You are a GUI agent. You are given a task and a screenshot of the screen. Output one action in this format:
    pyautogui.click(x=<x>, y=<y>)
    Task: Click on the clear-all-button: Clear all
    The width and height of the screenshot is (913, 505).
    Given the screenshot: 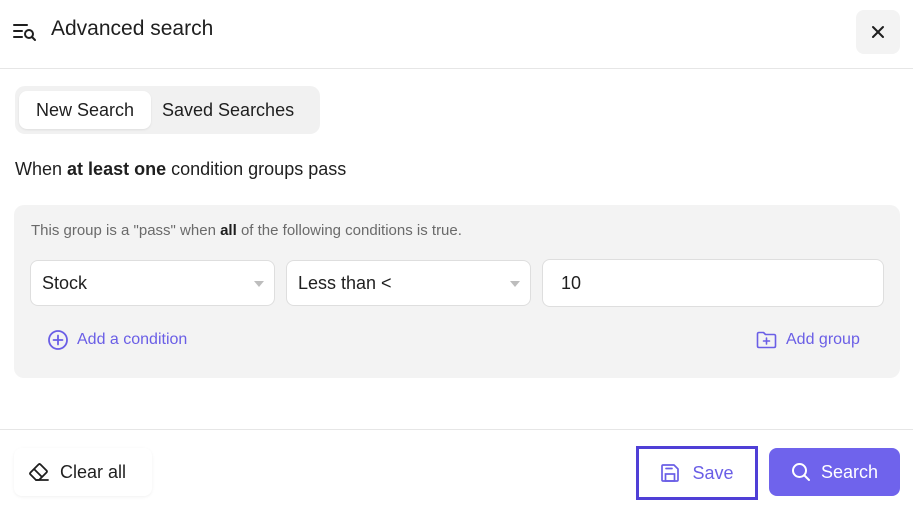 What is the action you would take?
    pyautogui.click(x=83, y=472)
    